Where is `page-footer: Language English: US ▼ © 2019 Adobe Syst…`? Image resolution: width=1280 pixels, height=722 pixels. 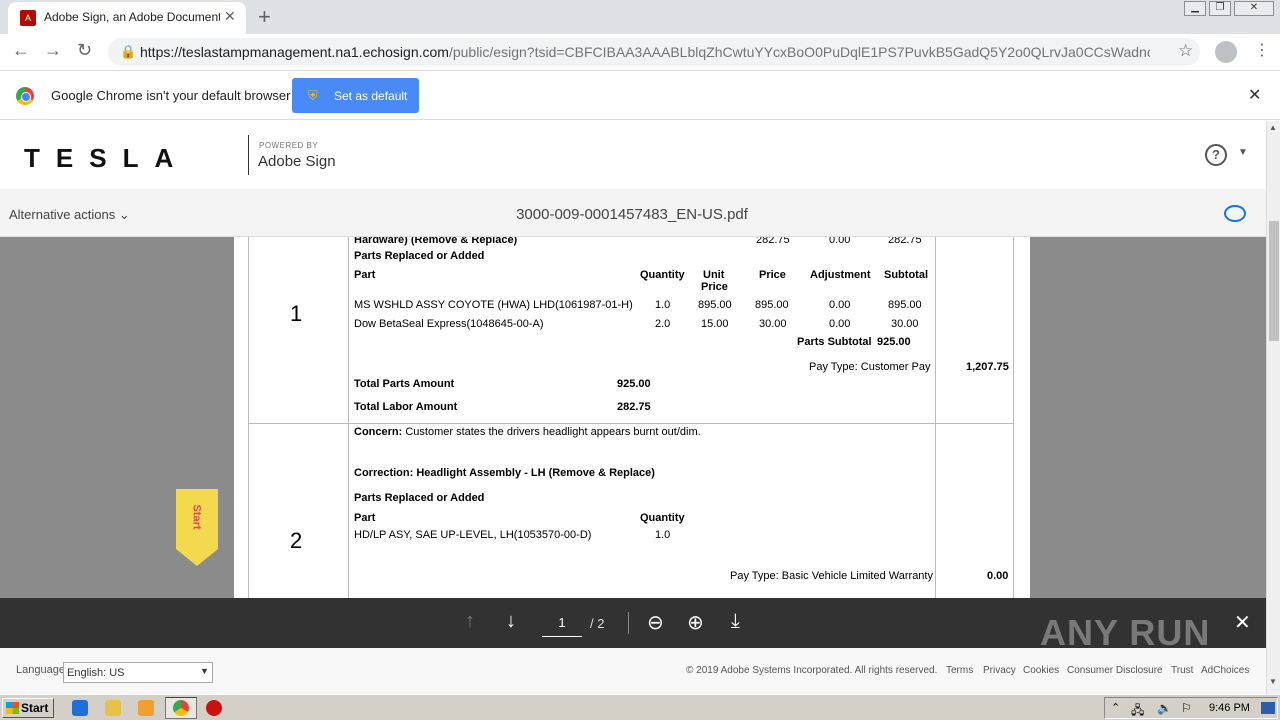 page-footer: Language English: US ▼ © 2019 Adobe Syst… is located at coordinates (633, 671).